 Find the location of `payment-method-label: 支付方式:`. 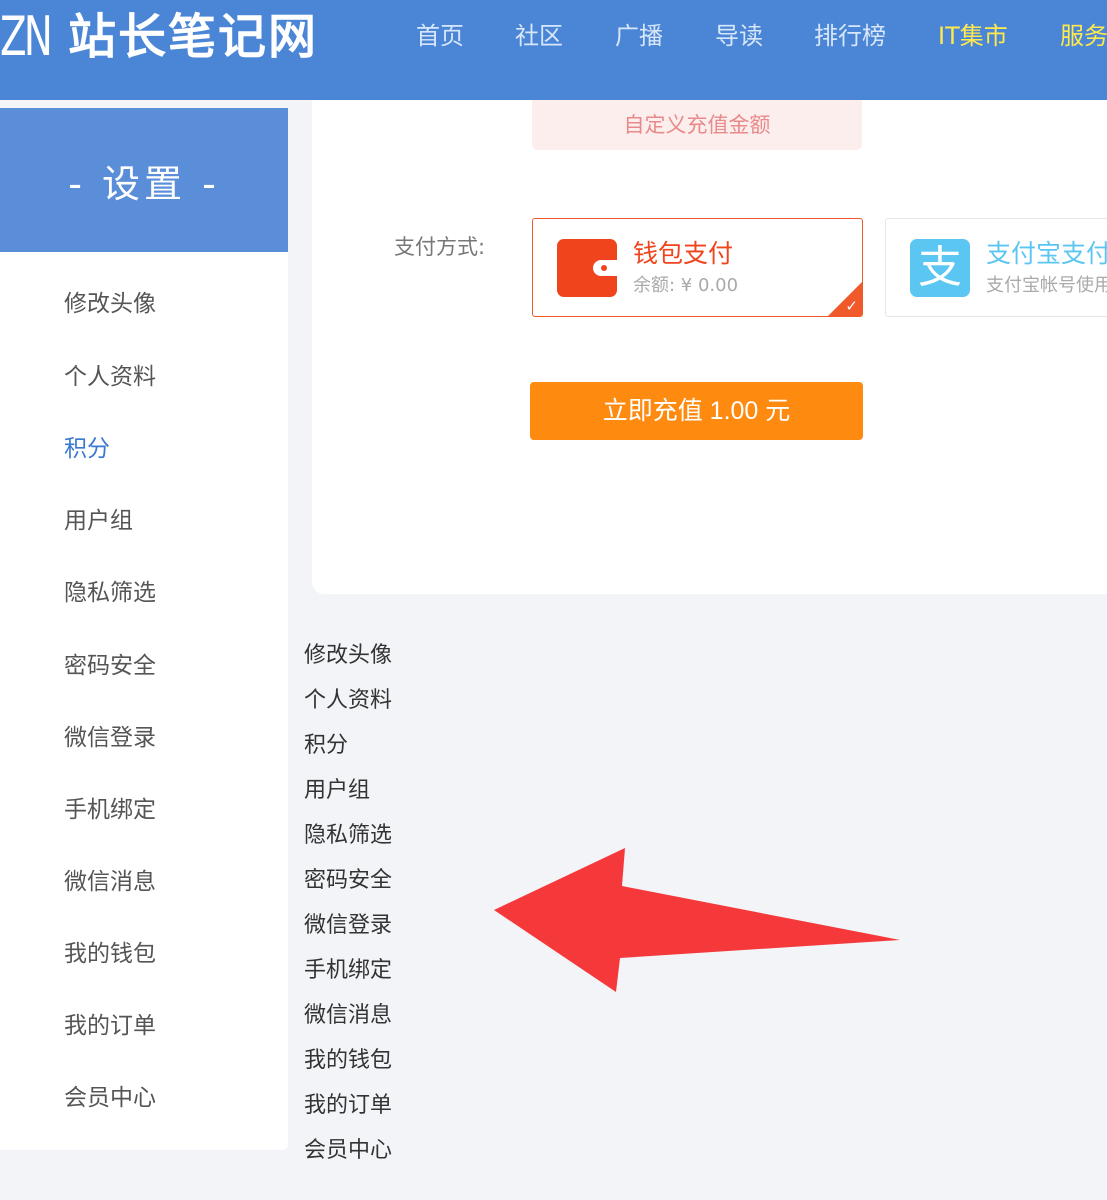

payment-method-label: 支付方式: is located at coordinates (440, 247).